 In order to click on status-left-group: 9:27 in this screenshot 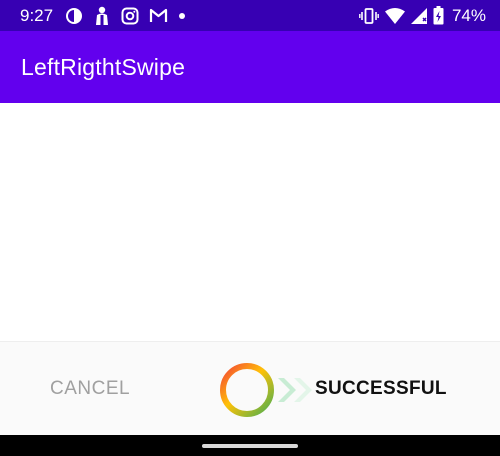, I will do `click(108, 16)`.